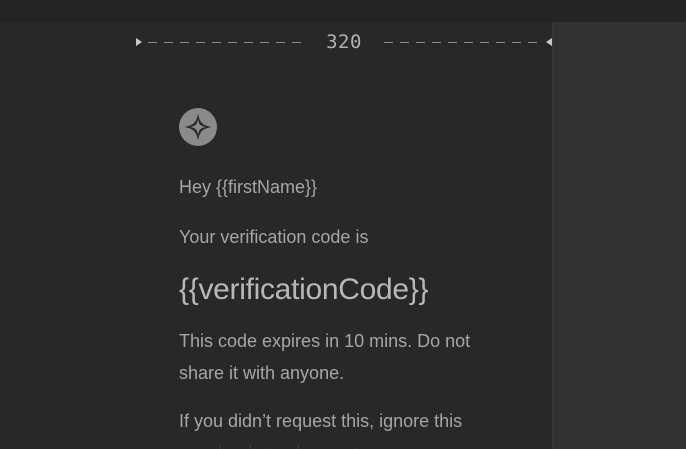 This screenshot has width=686, height=449. I want to click on email-intro: Your verification code is, so click(274, 237).